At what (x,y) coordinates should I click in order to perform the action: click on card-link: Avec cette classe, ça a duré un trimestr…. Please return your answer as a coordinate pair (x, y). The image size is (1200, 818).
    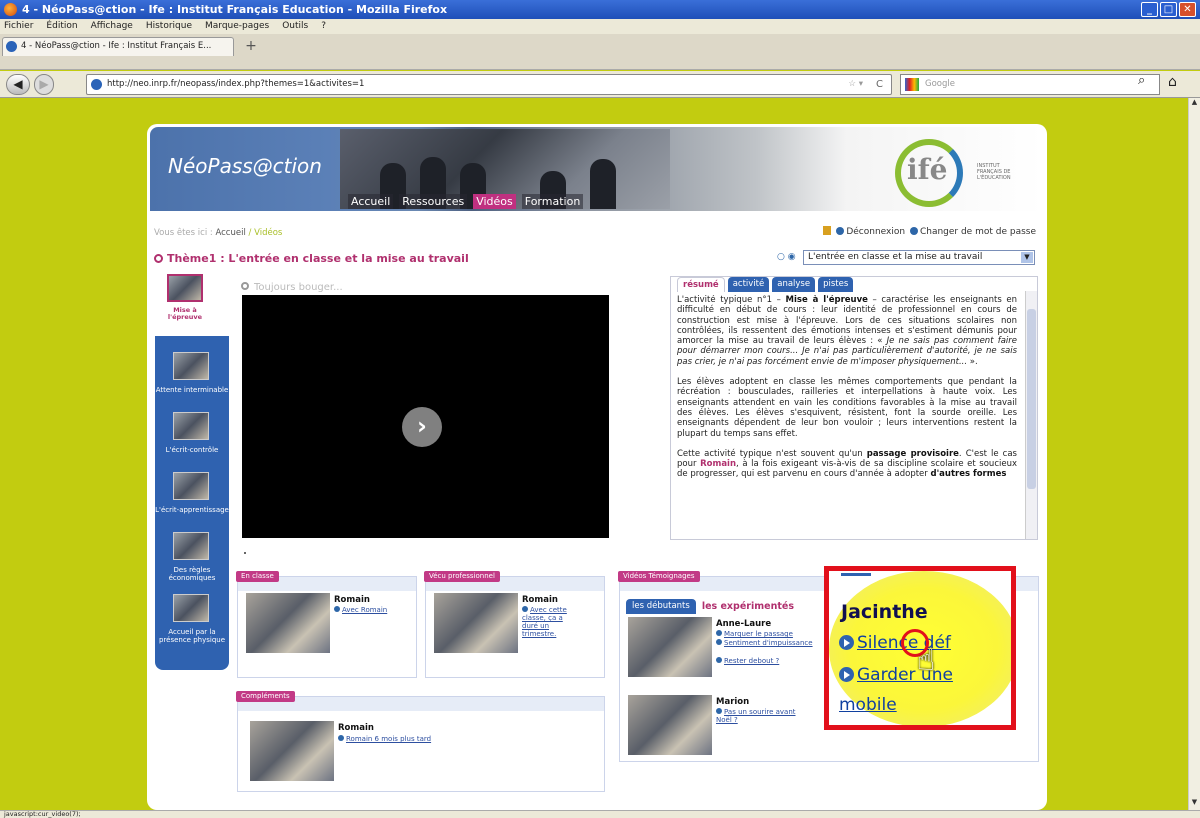
    Looking at the image, I should click on (547, 622).